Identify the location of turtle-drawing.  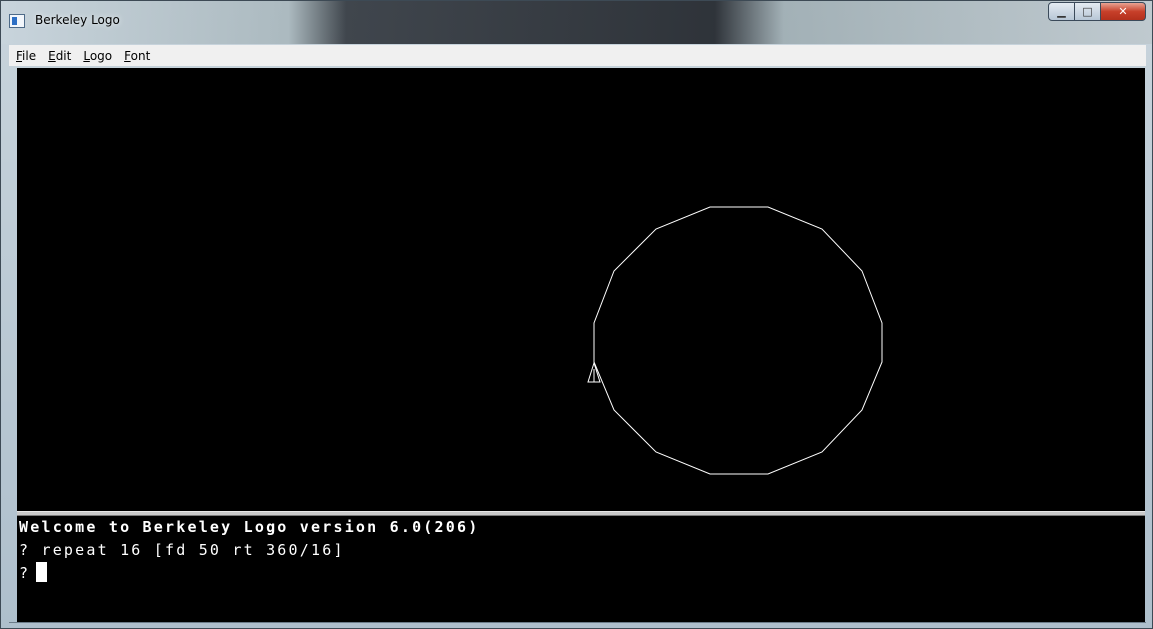
(735, 340).